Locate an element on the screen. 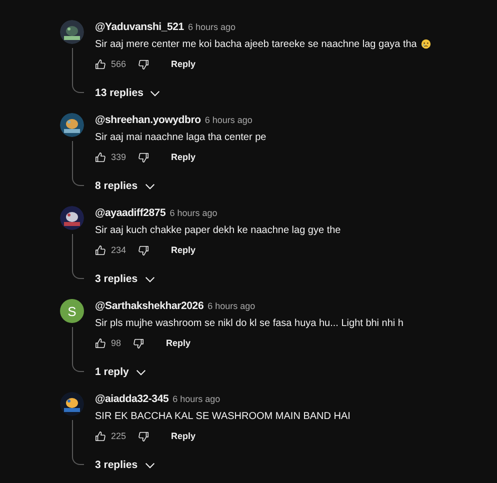 This screenshot has height=483, width=497. username: @shreehan.yowydbro is located at coordinates (148, 120).